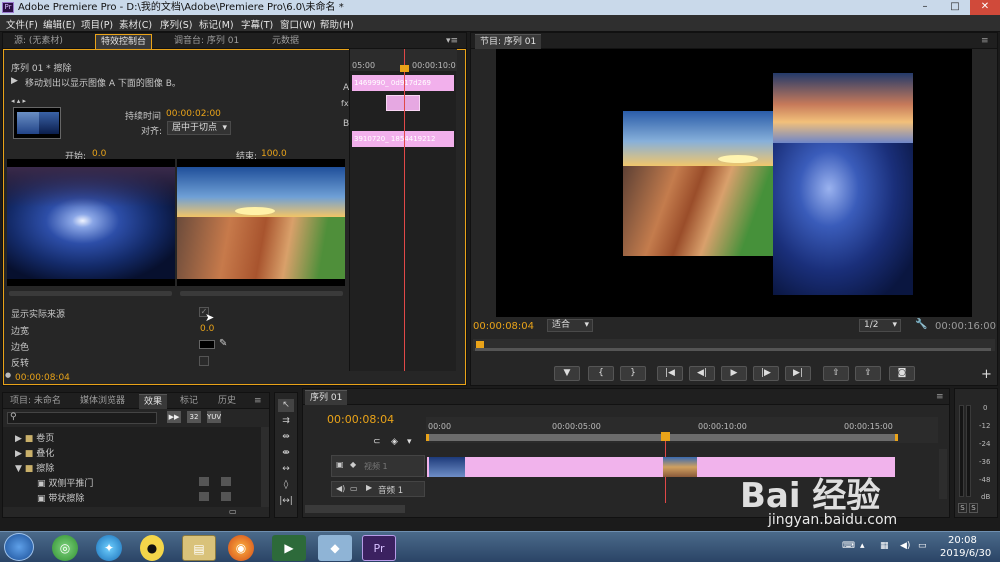 This screenshot has width=1000, height=562. I want to click on menu-file: 文件(F), so click(22, 24).